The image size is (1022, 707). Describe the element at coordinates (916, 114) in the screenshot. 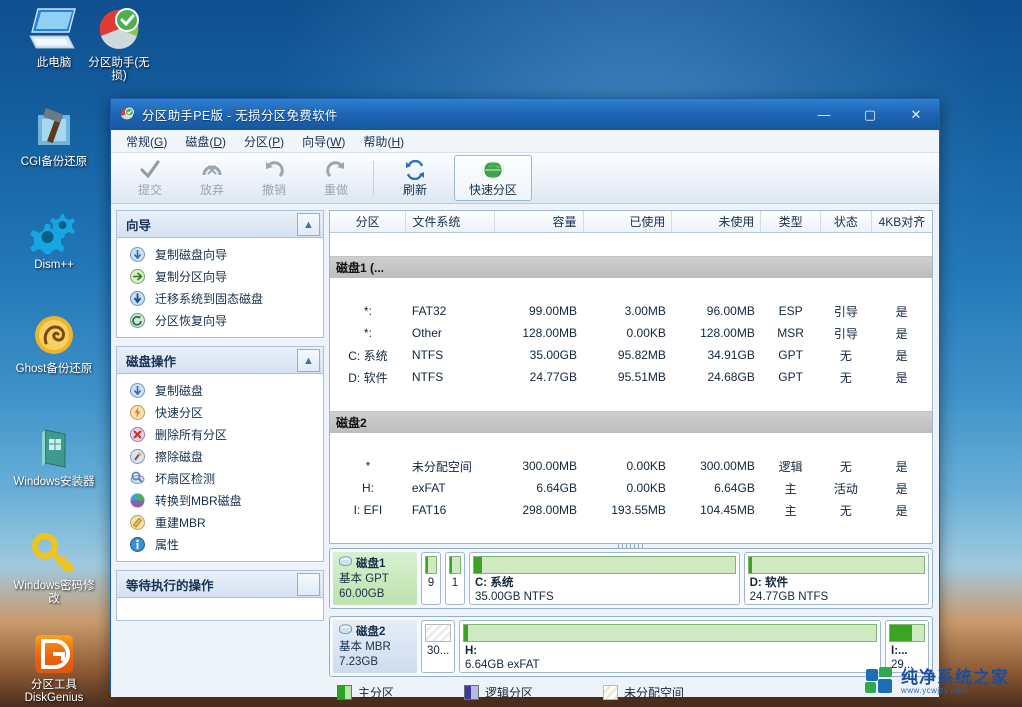

I see `close-button: ✕` at that location.